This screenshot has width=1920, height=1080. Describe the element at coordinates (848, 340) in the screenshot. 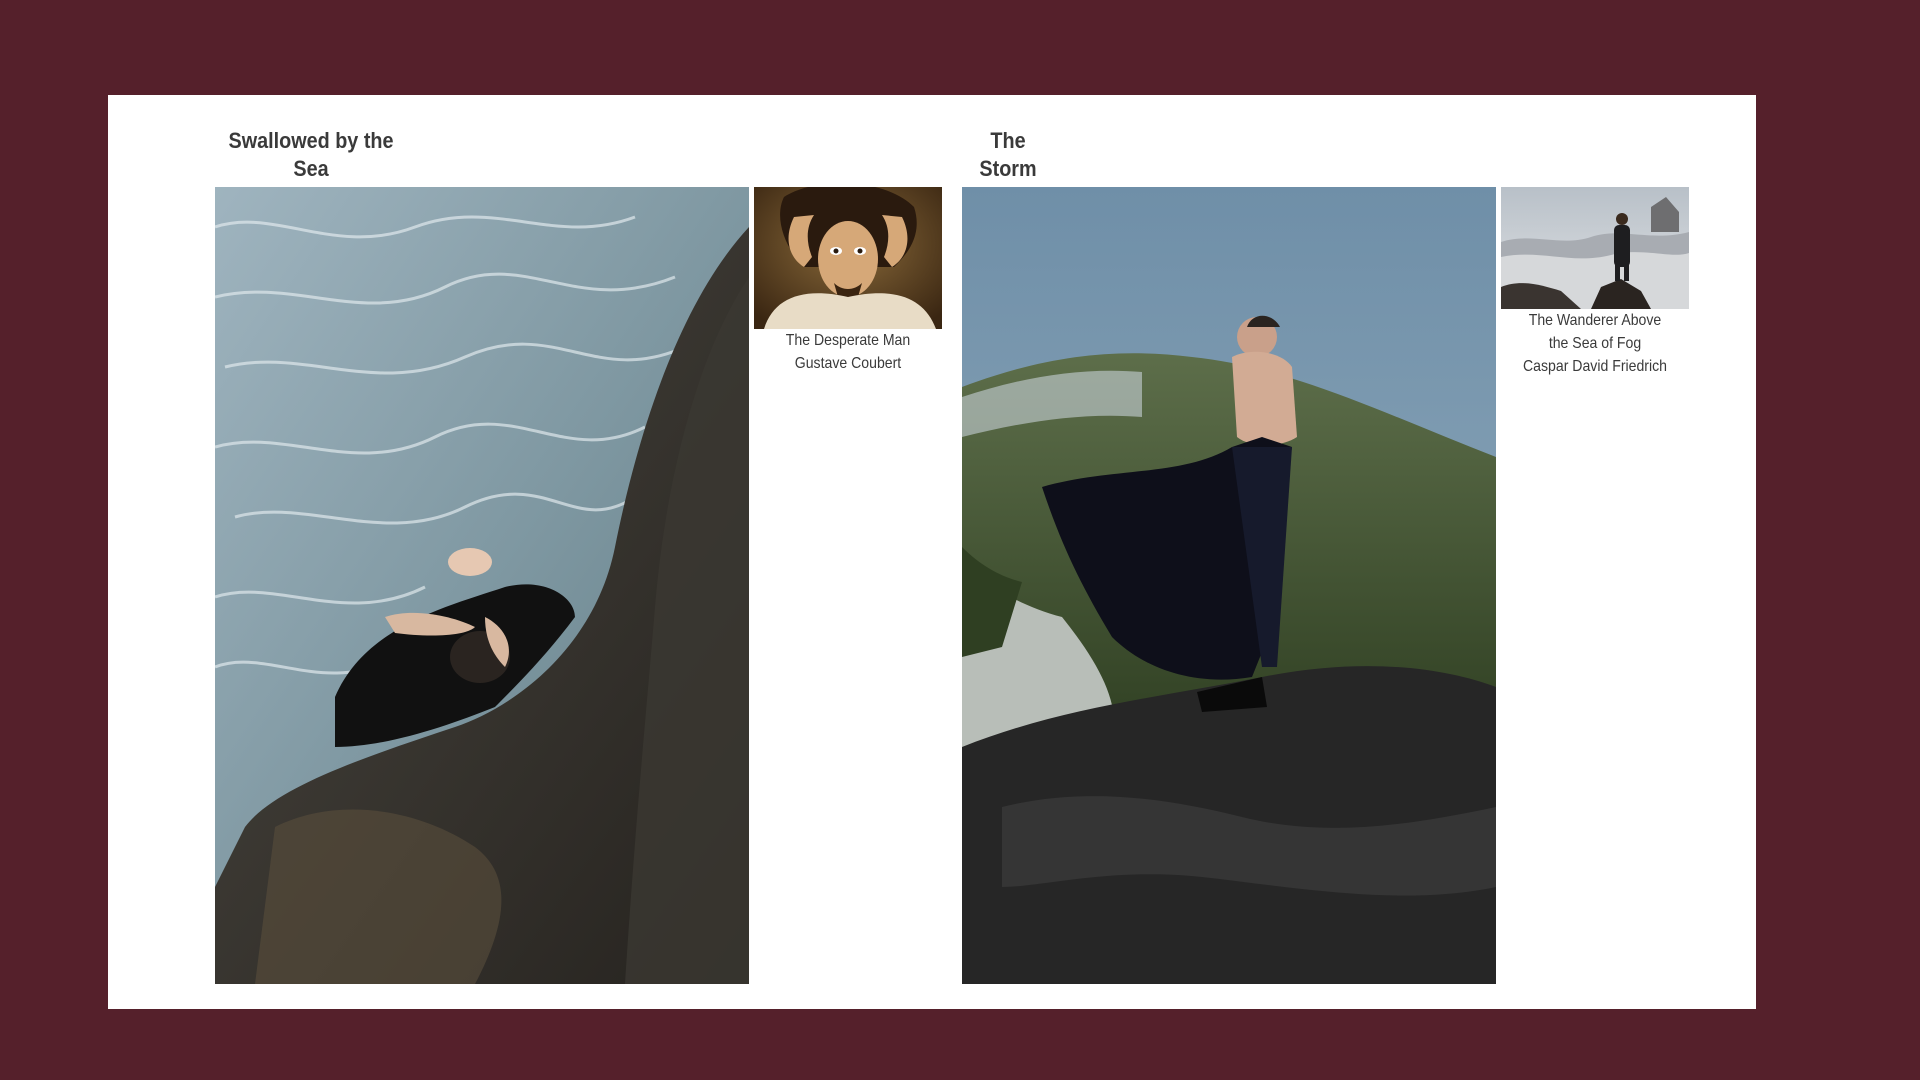

I see `caption-line: The Desperate Man` at that location.